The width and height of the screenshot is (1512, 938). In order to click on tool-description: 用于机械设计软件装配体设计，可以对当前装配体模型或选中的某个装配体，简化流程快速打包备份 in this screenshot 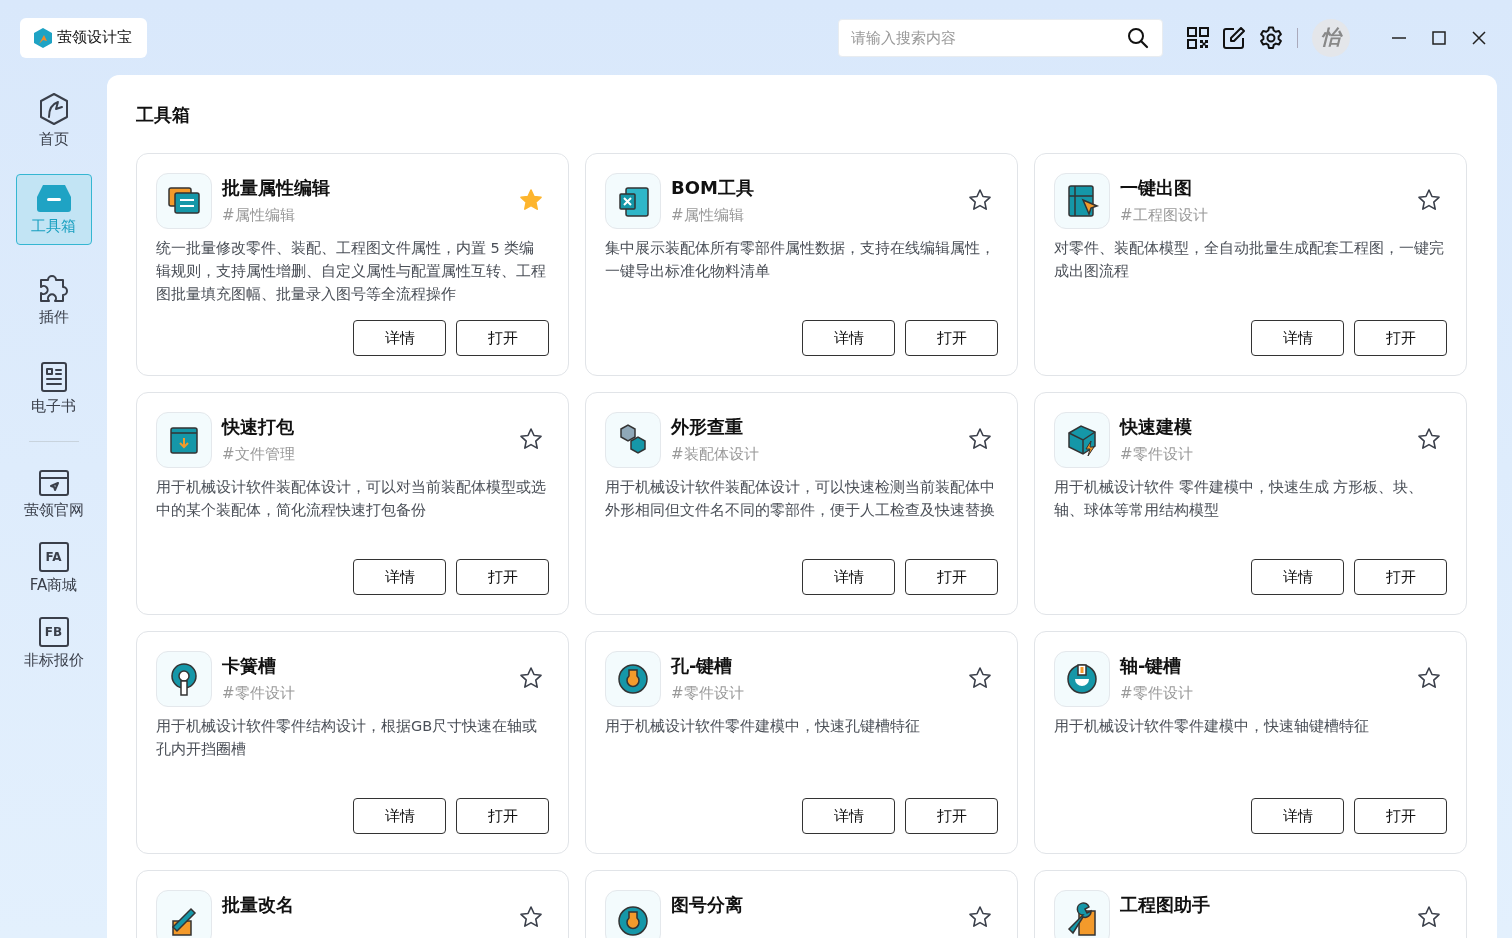, I will do `click(351, 499)`.